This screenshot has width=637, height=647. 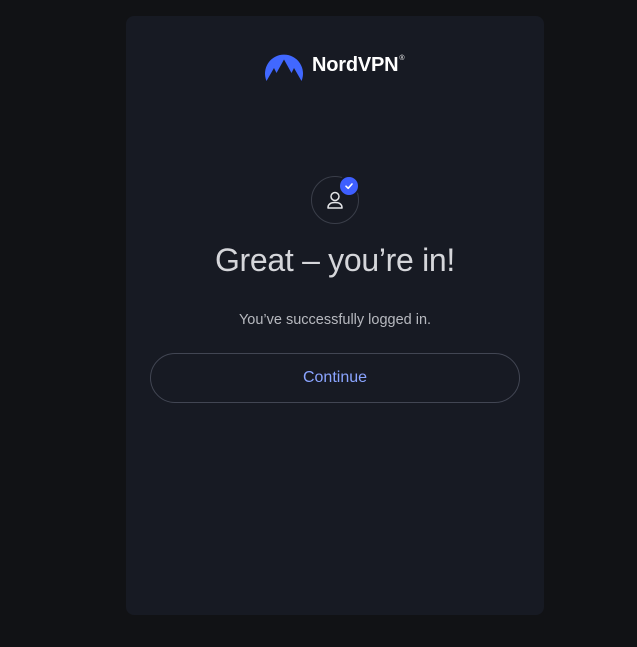 What do you see at coordinates (284, 67) in the screenshot?
I see `nordvpn-mountain-logo-icon` at bounding box center [284, 67].